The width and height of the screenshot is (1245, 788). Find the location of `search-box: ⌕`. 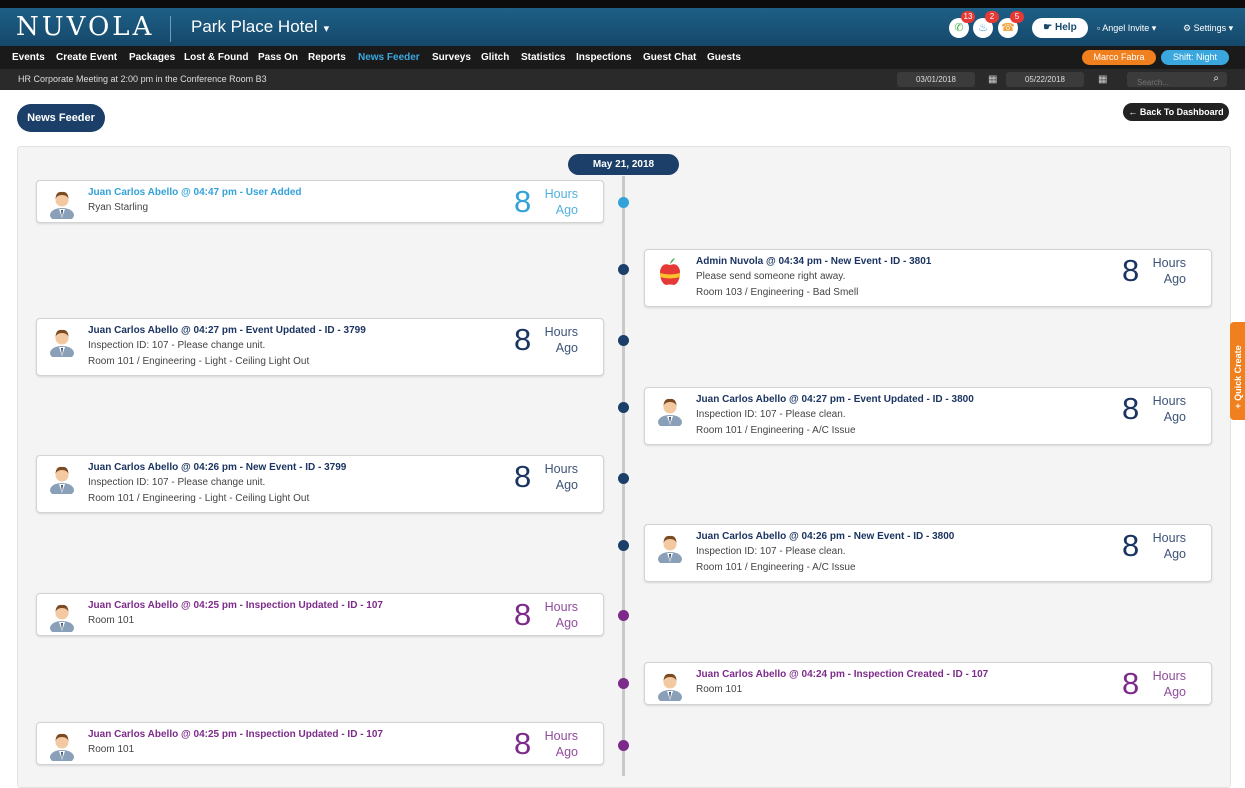

search-box: ⌕ is located at coordinates (1177, 81).